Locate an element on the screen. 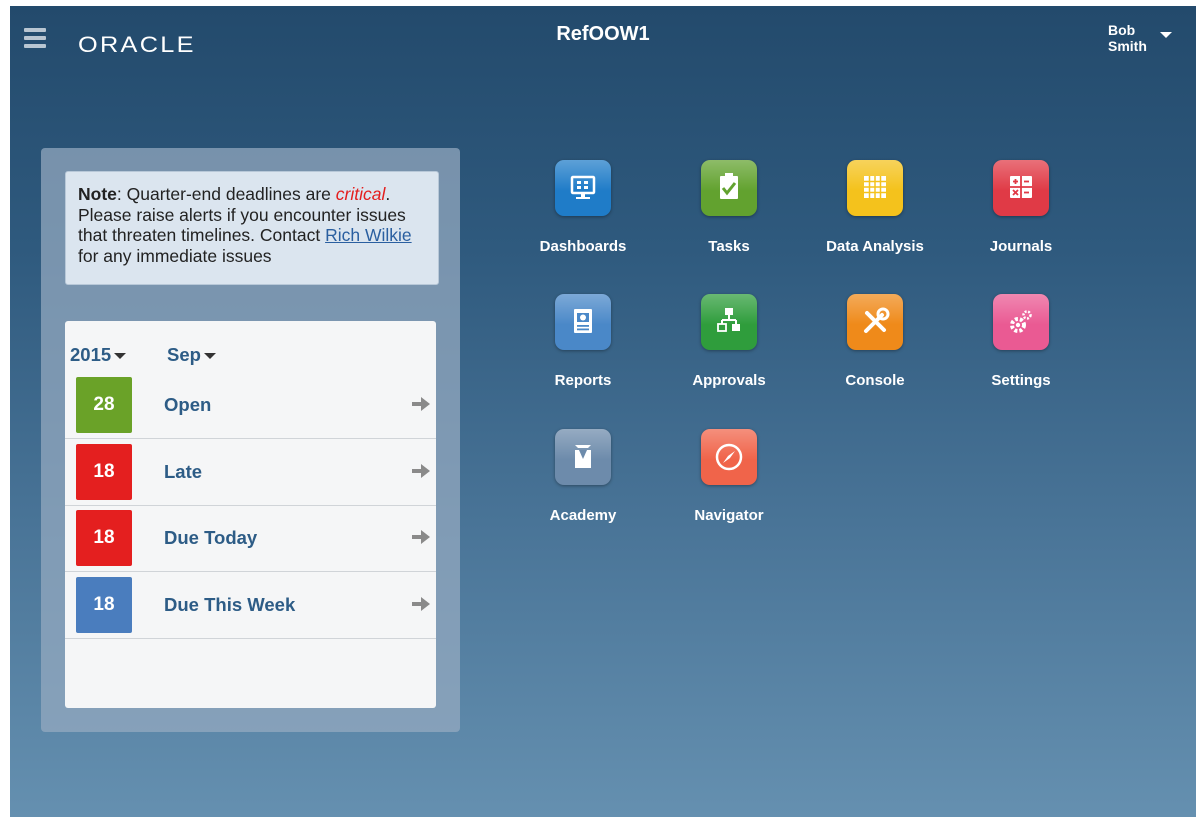  tile-label: Data Analysis is located at coordinates (875, 246).